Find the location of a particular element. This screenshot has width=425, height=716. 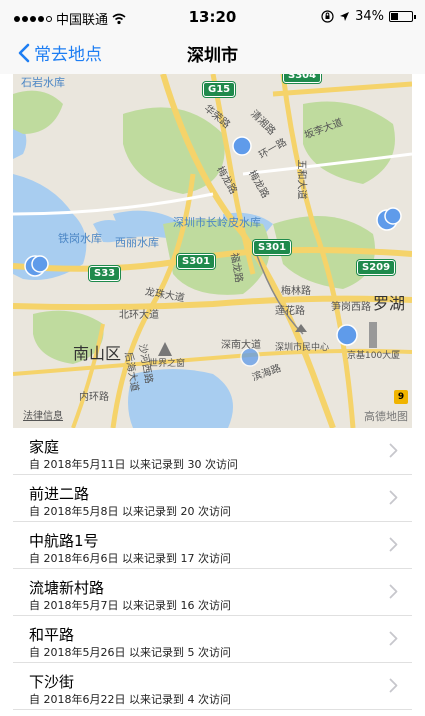

page-title: 深圳市 is located at coordinates (212, 56).